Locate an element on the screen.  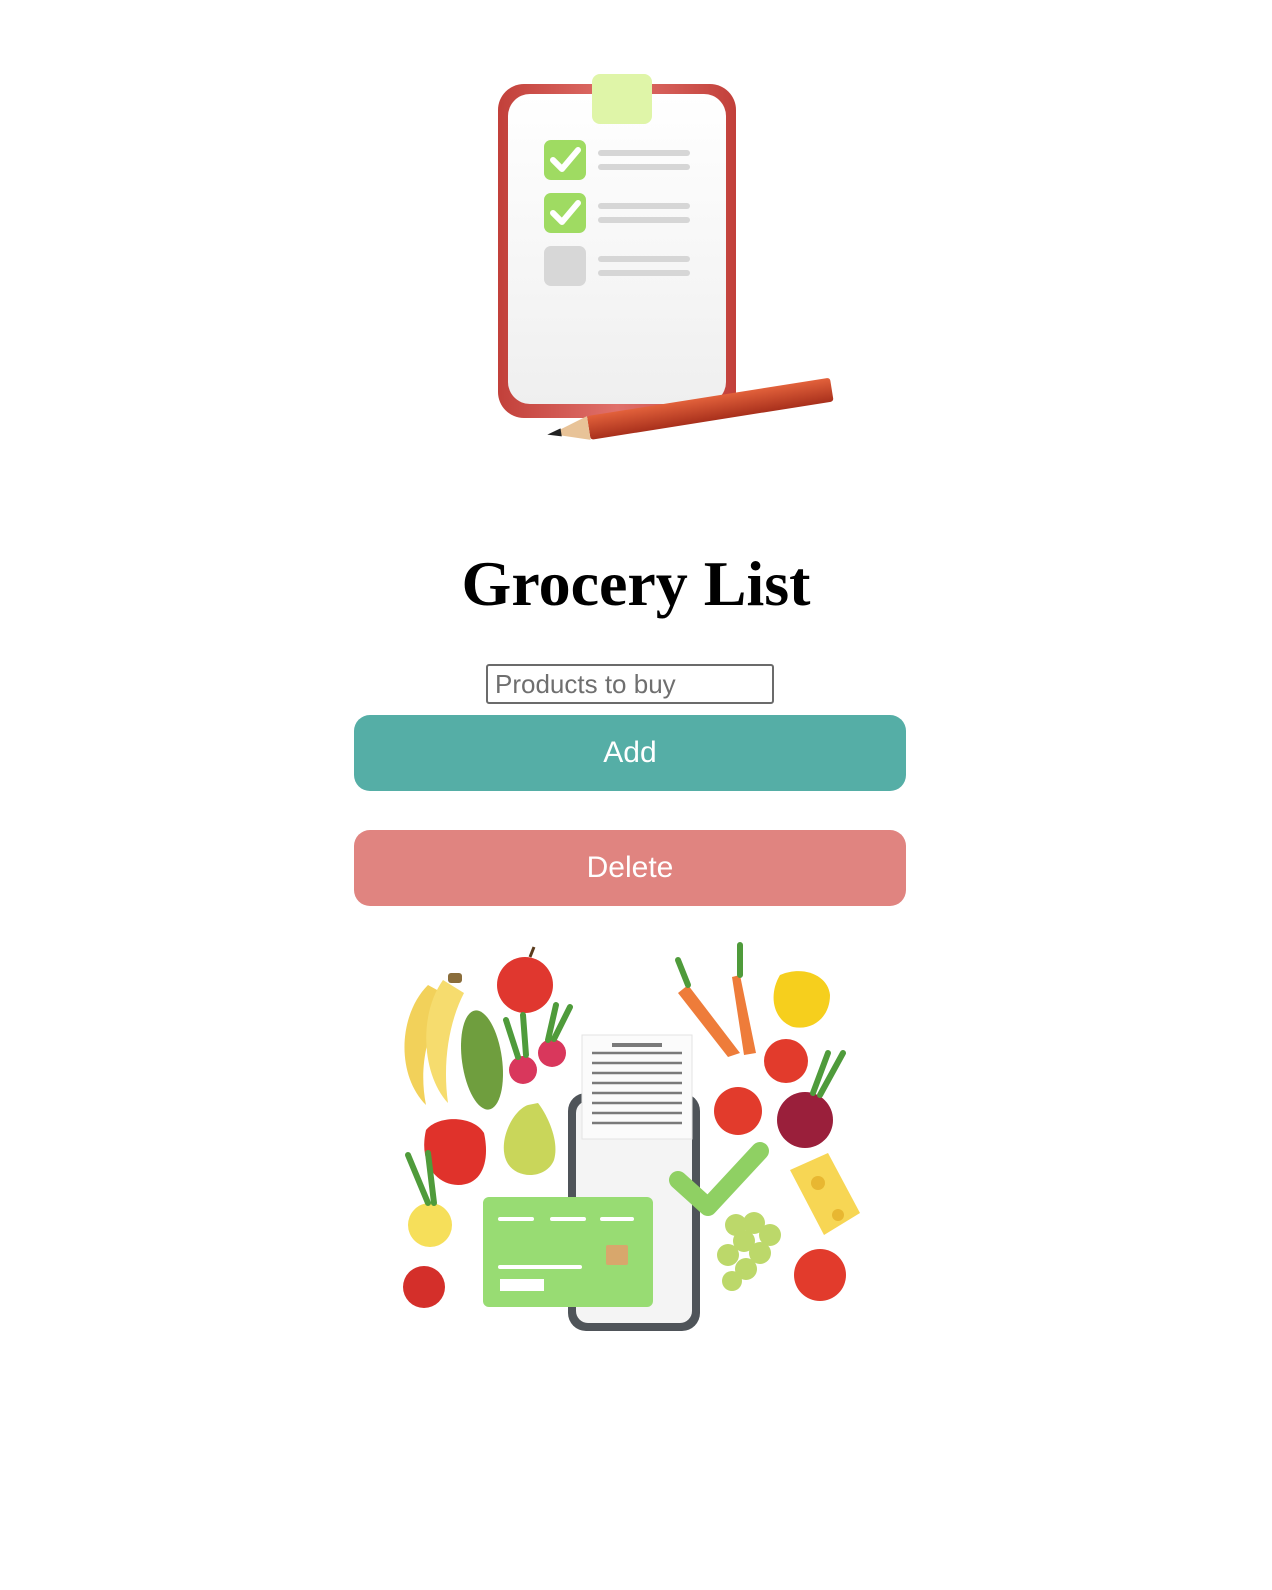
delete-button: Delete is located at coordinates (630, 868).